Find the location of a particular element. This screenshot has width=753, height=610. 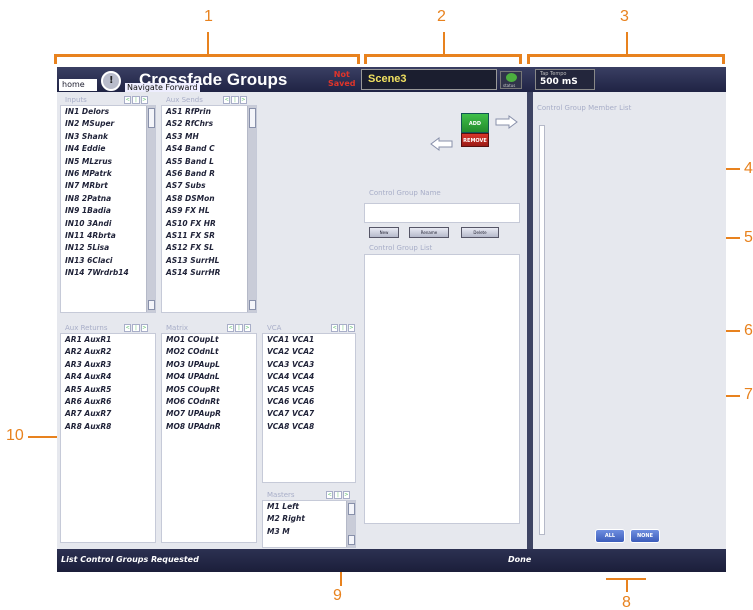

list-item: IN12 5Lisa is located at coordinates (108, 248).